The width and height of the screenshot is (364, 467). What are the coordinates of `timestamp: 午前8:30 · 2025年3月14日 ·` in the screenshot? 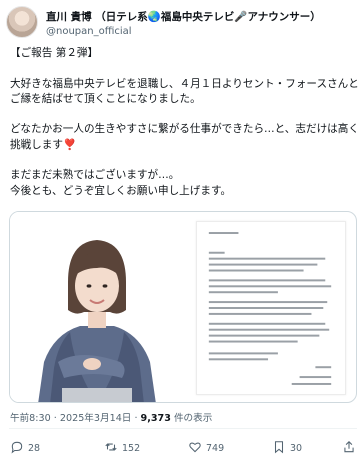 It's located at (75, 418).